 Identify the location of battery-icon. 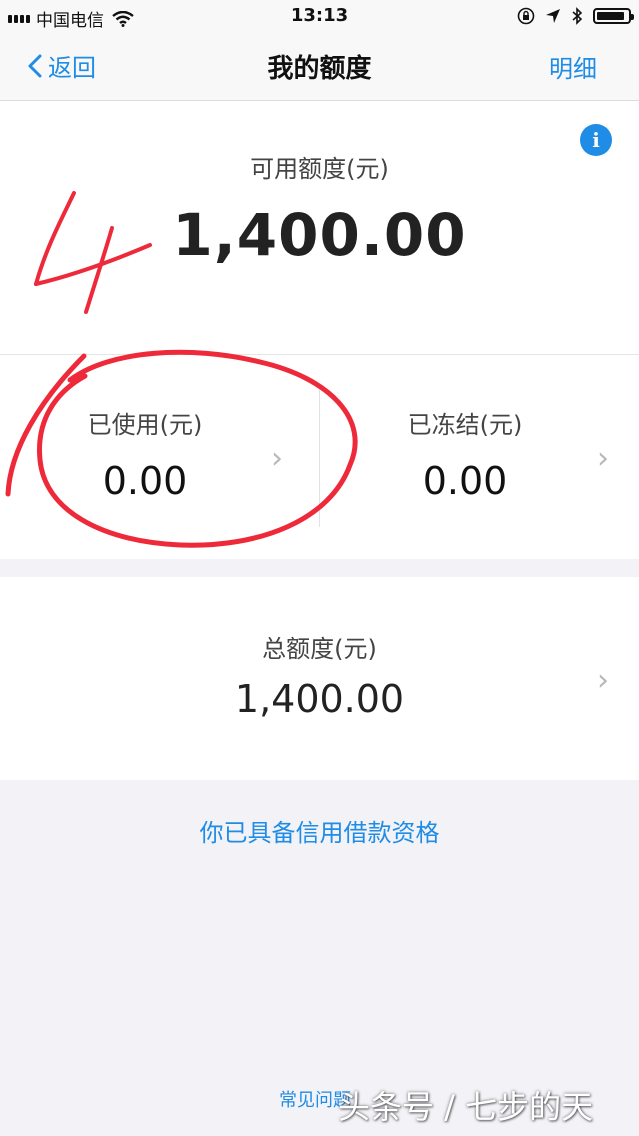
(613, 16).